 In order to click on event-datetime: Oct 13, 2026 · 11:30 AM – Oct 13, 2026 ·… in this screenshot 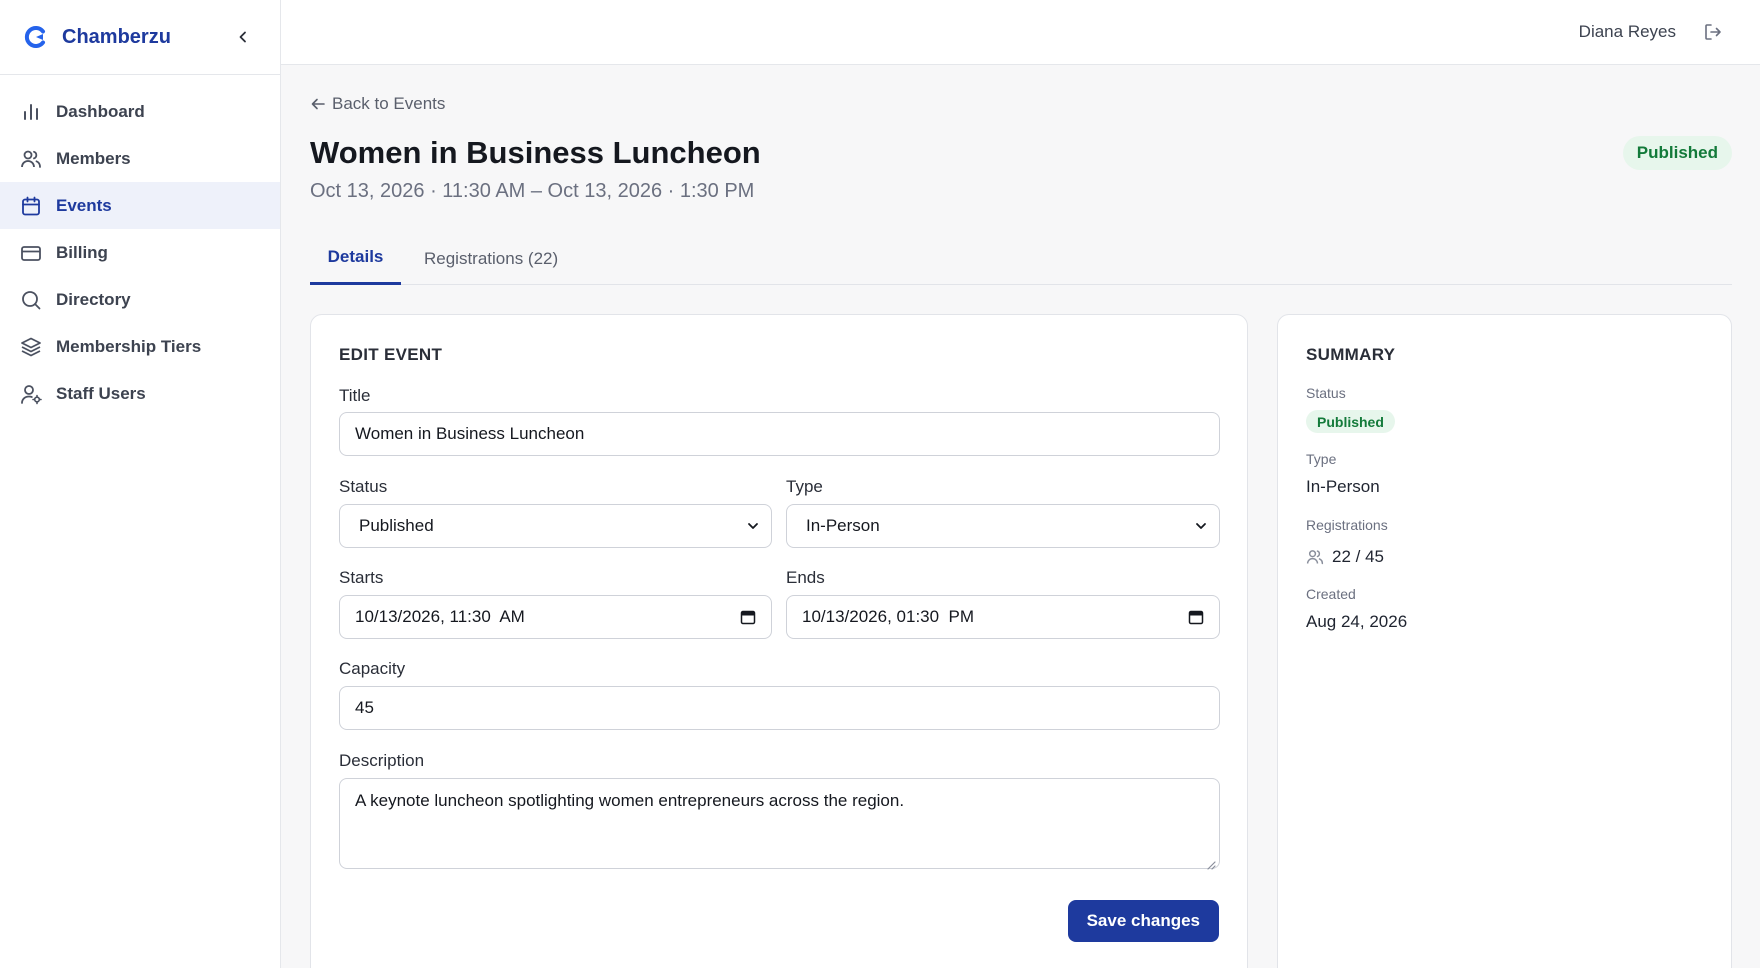, I will do `click(532, 191)`.